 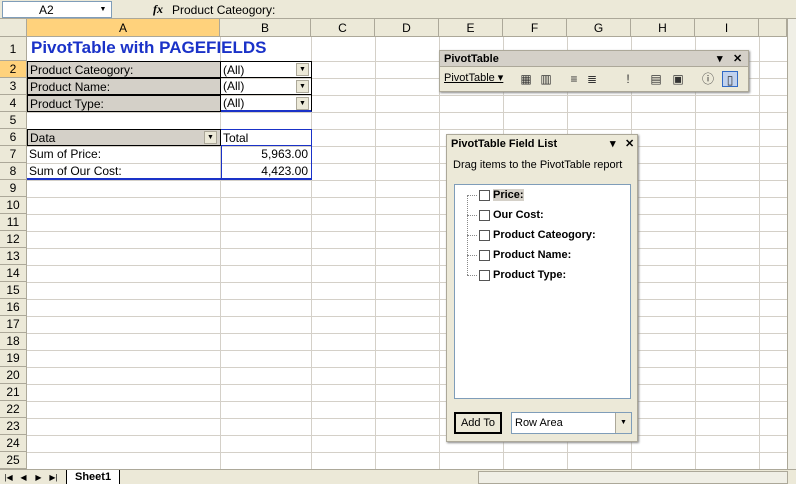 I want to click on row-header: 18, so click(x=13, y=341).